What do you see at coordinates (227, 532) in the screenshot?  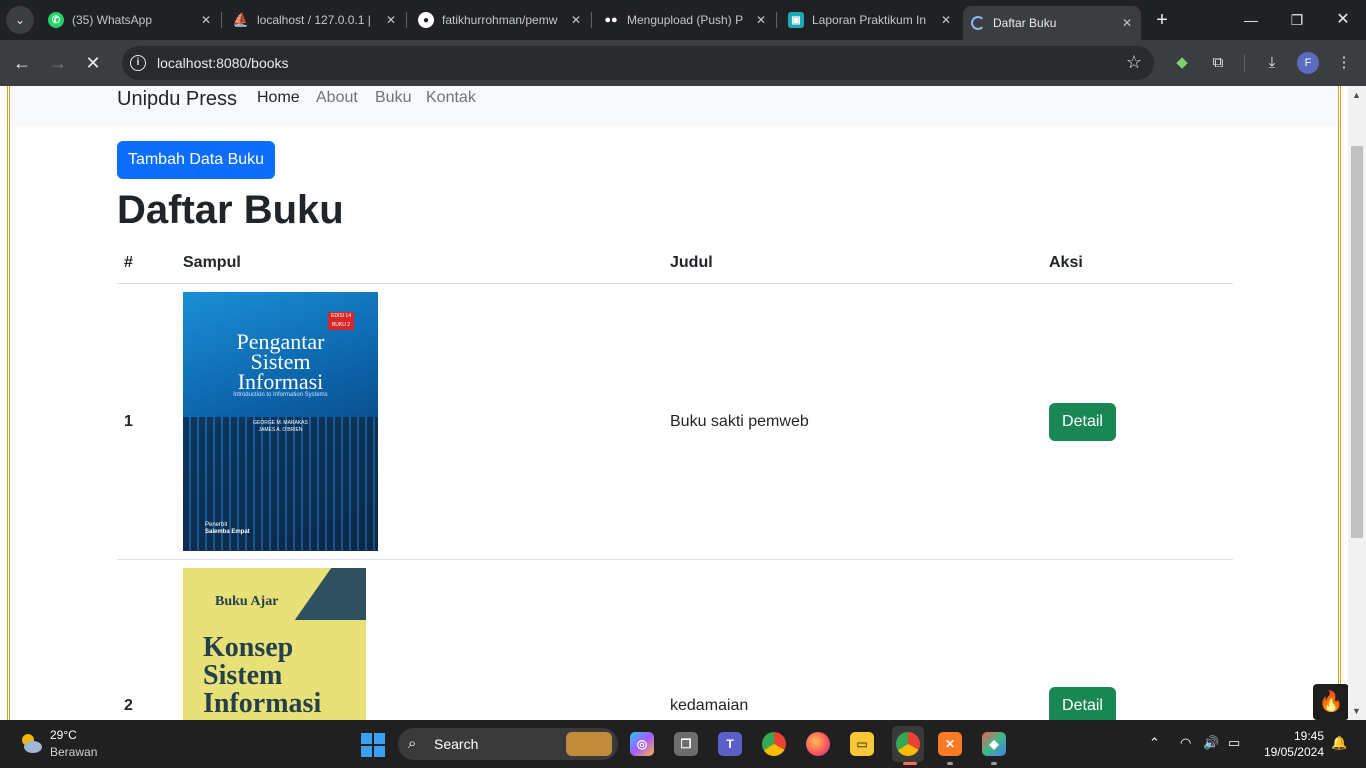 I see `cover-publisher-line: Salemba Empat` at bounding box center [227, 532].